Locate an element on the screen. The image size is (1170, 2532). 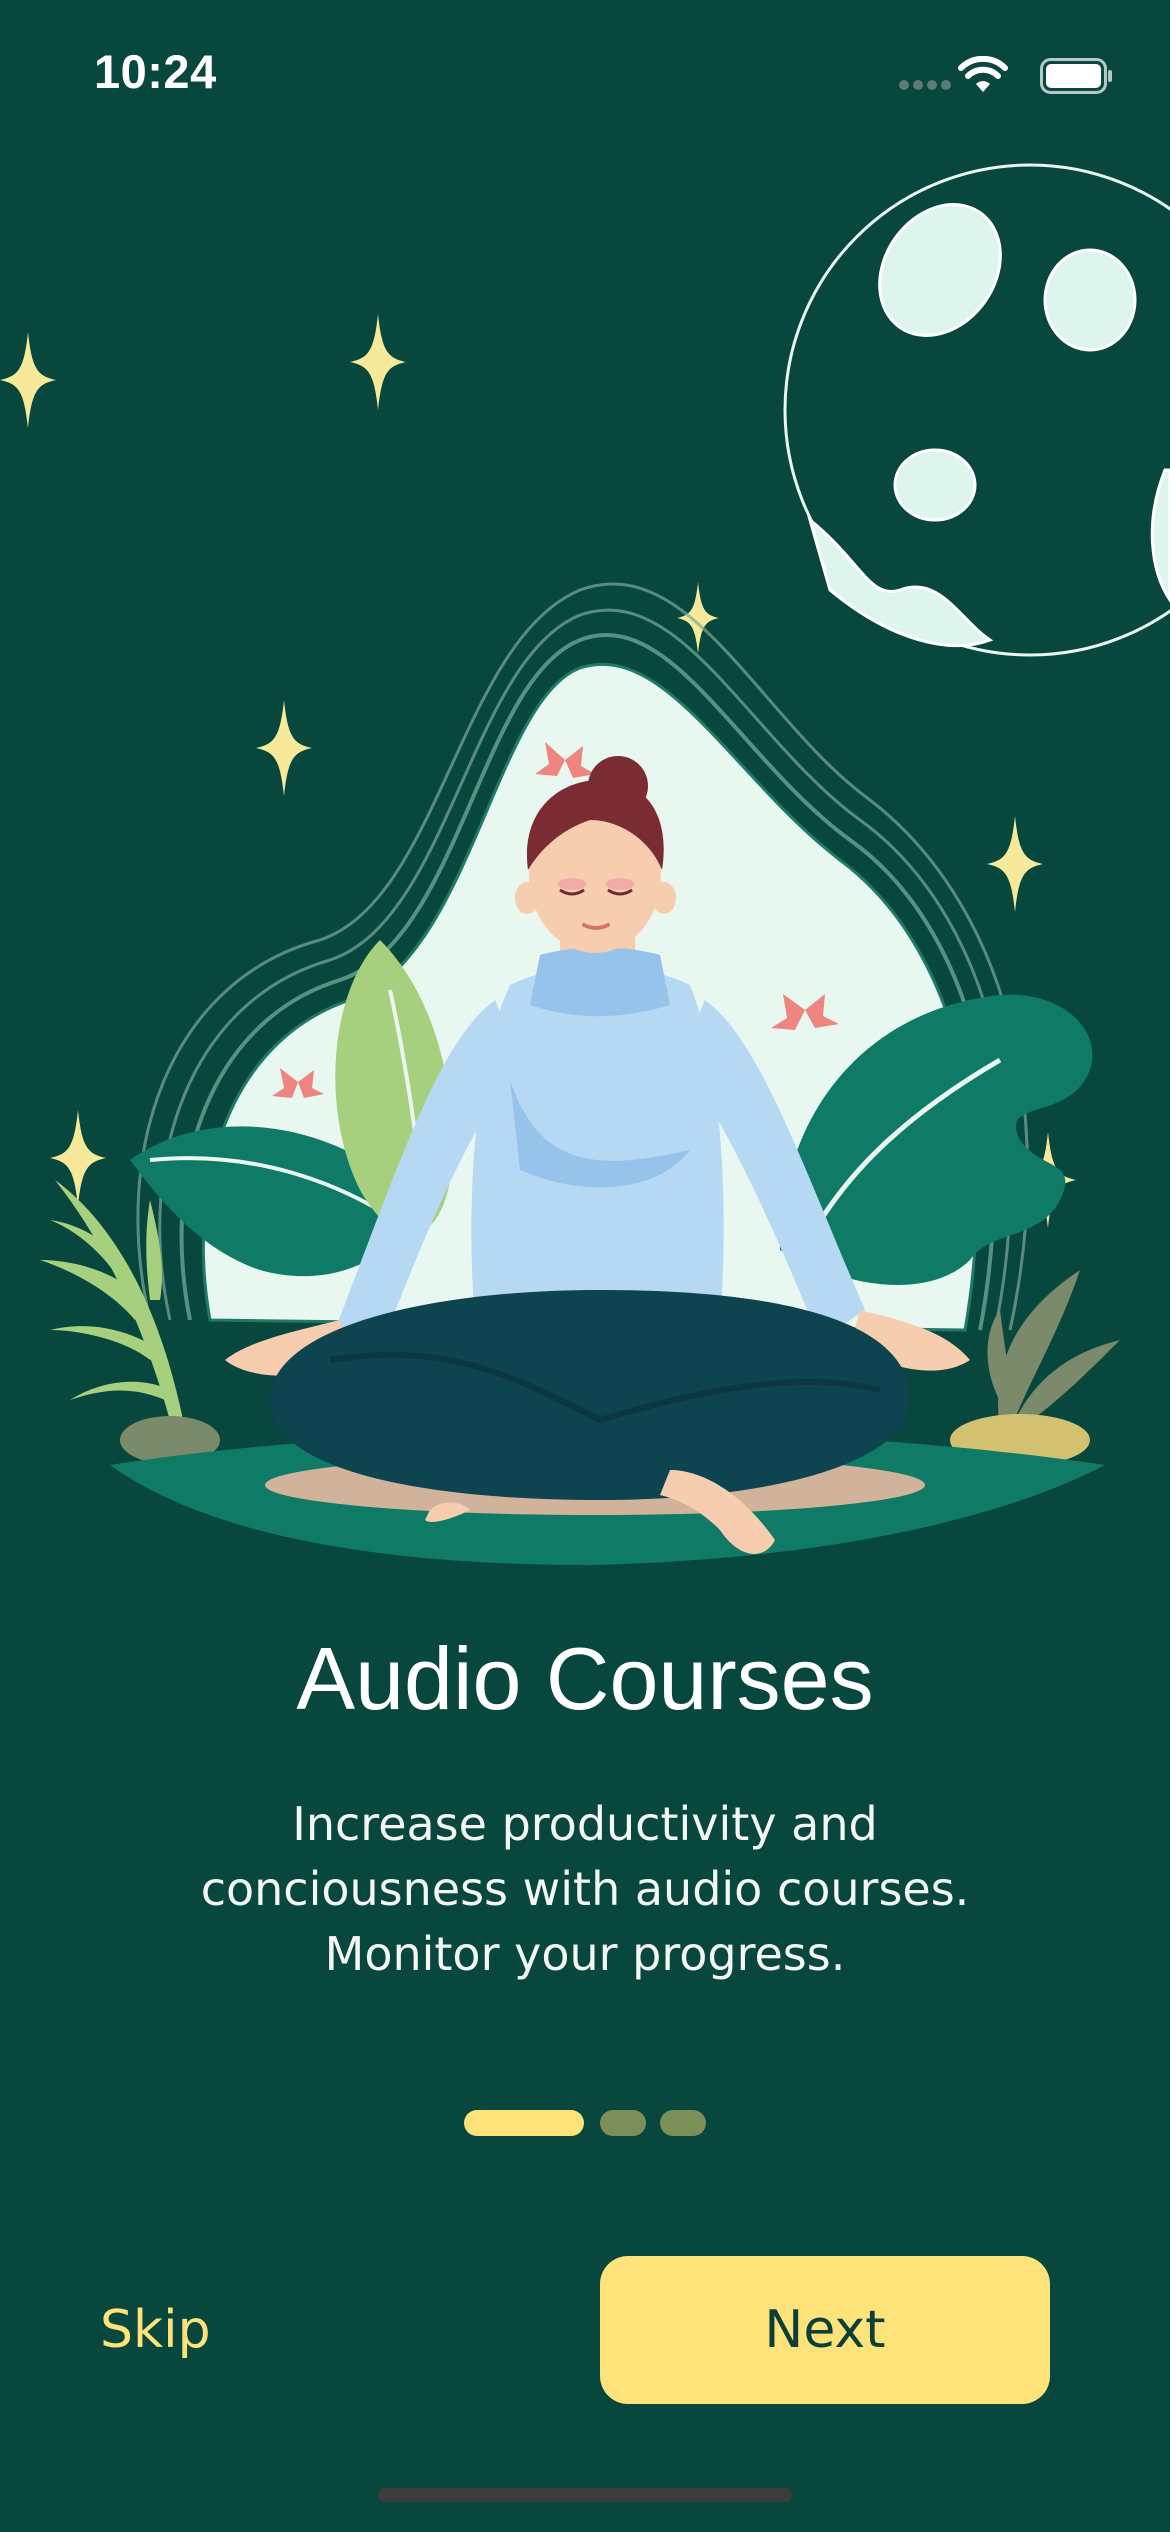
moon-icon is located at coordinates (976, 410).